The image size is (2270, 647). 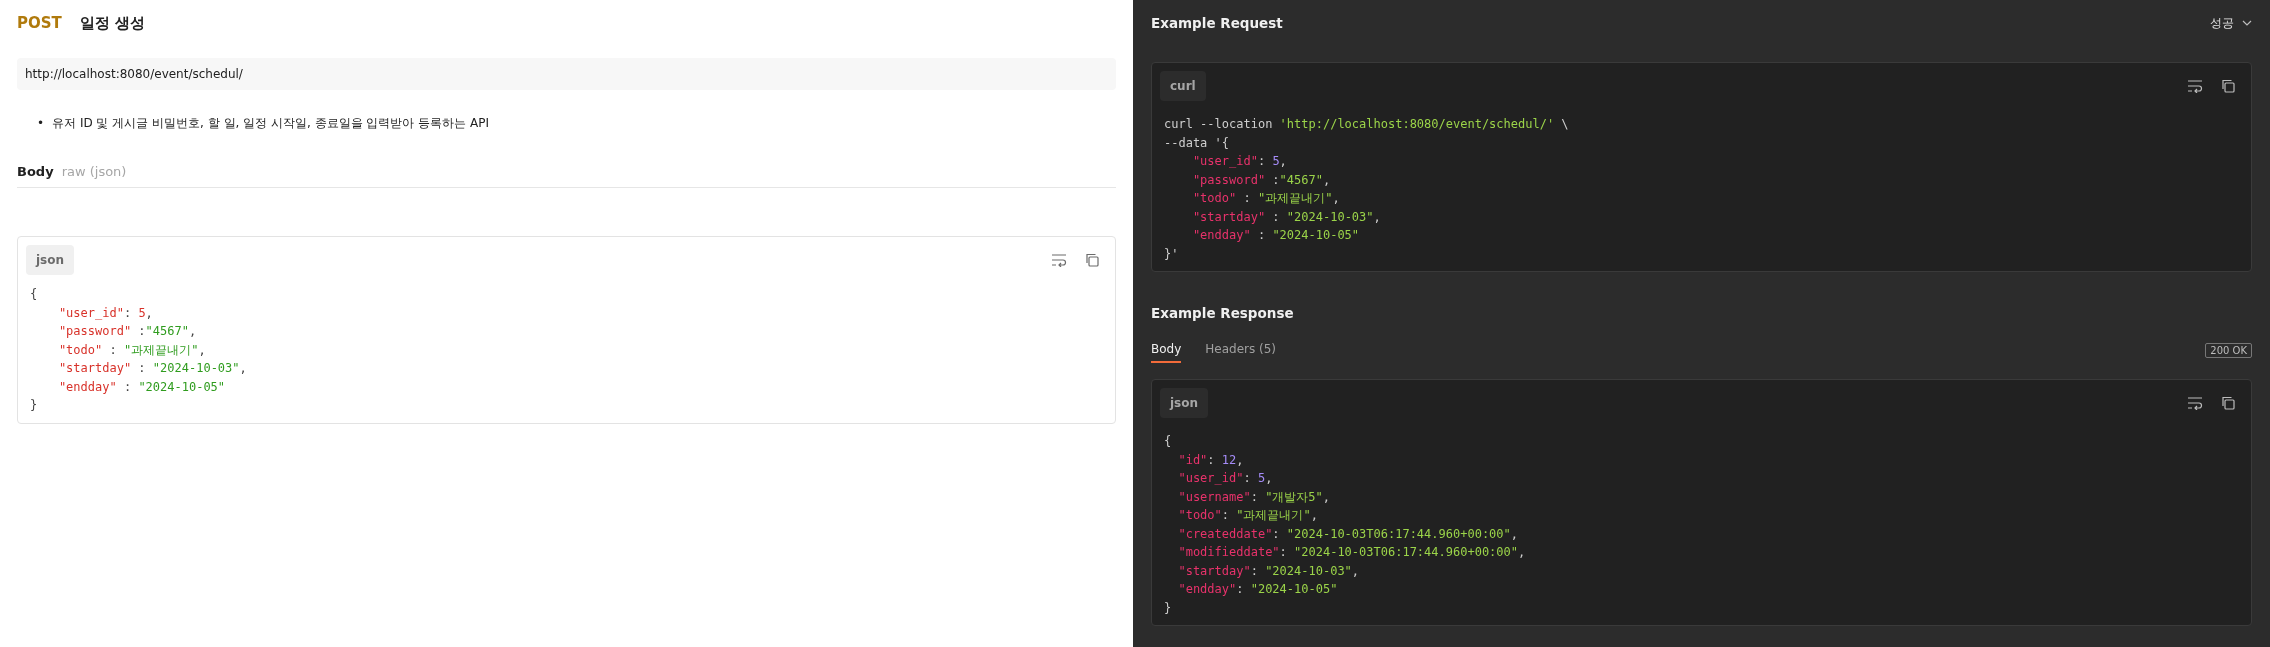 I want to click on section-title: Example Response, so click(x=1222, y=313).